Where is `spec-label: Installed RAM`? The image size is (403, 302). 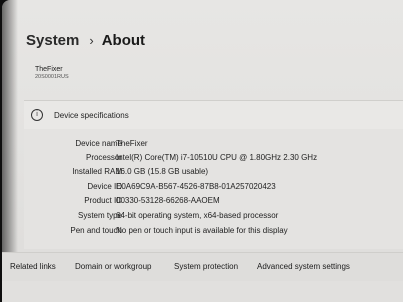
spec-label: Installed RAM is located at coordinates (97, 171).